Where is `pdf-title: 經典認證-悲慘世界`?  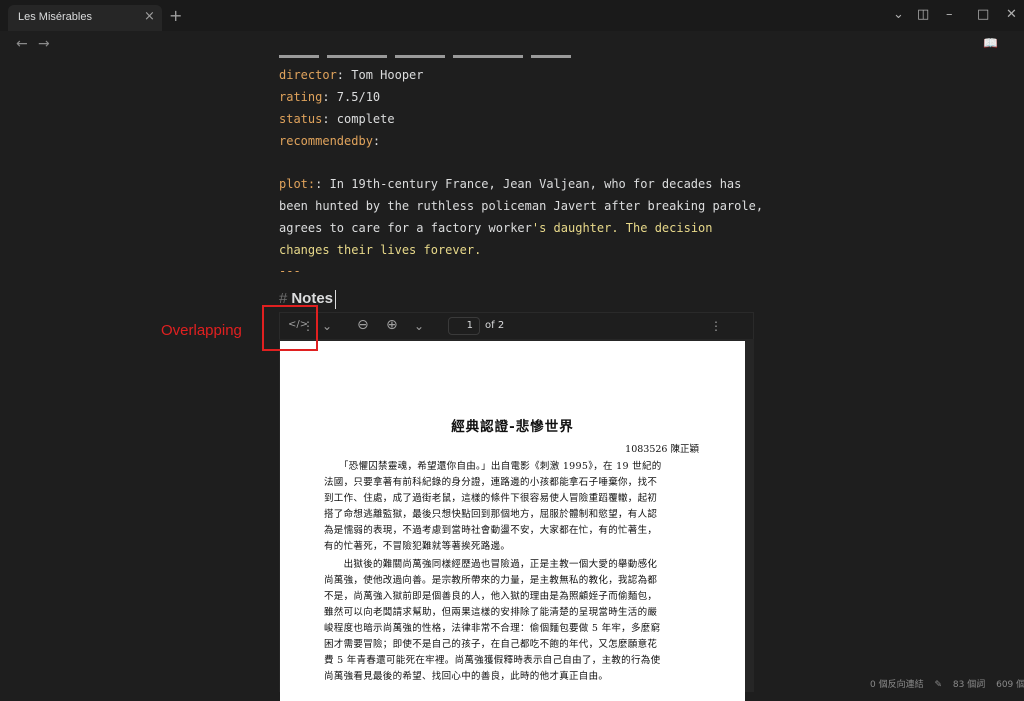
pdf-title: 經典認證-悲慘世界 is located at coordinates (512, 427).